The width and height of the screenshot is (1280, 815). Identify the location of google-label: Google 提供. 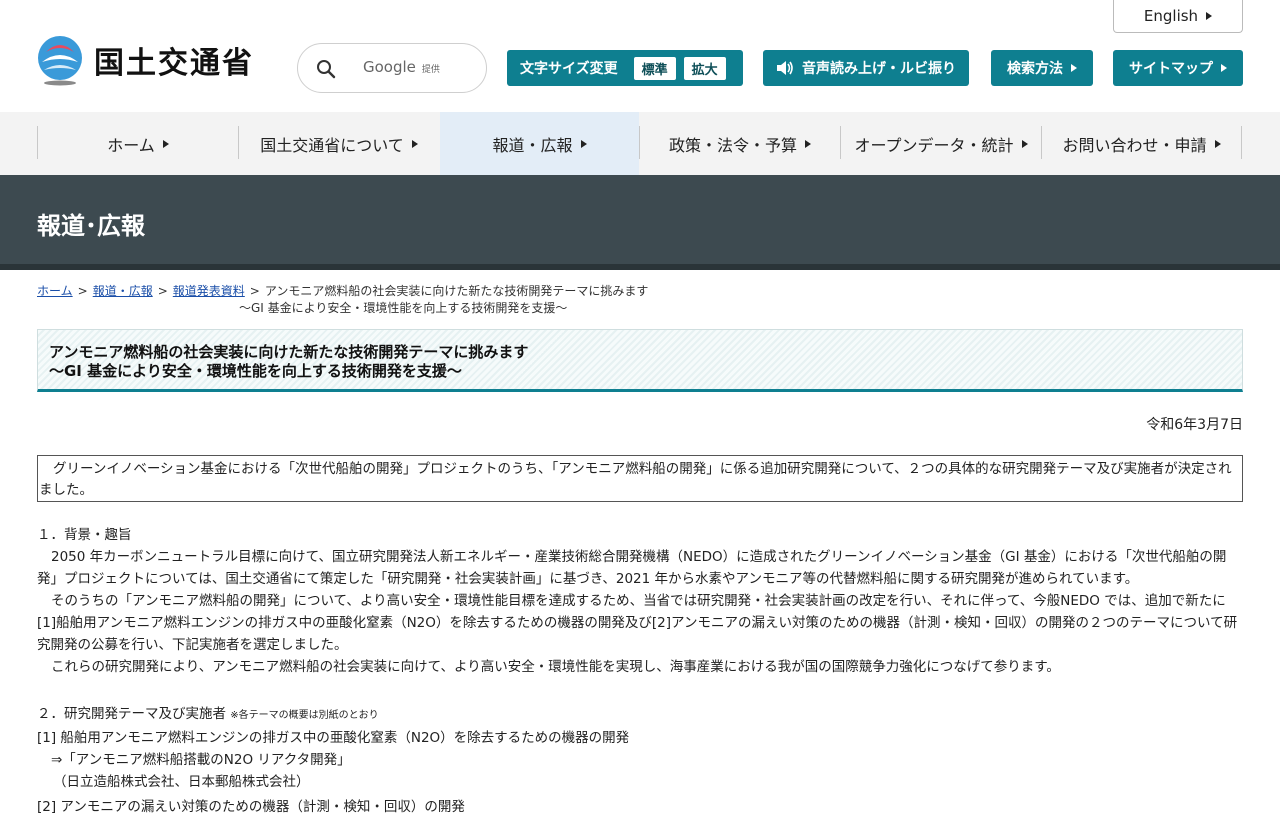
(401, 67).